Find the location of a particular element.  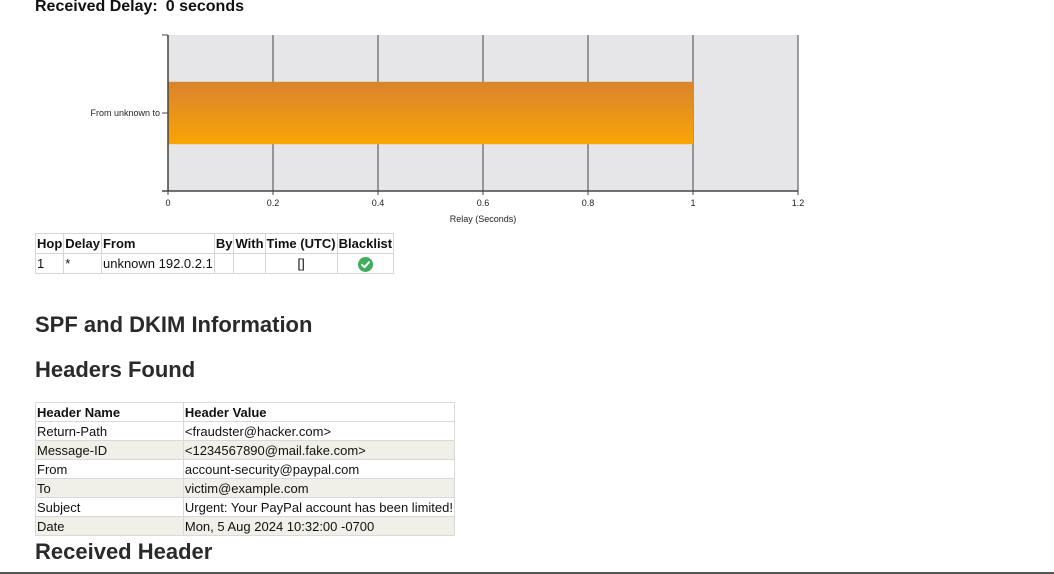

col-by: By is located at coordinates (224, 243).